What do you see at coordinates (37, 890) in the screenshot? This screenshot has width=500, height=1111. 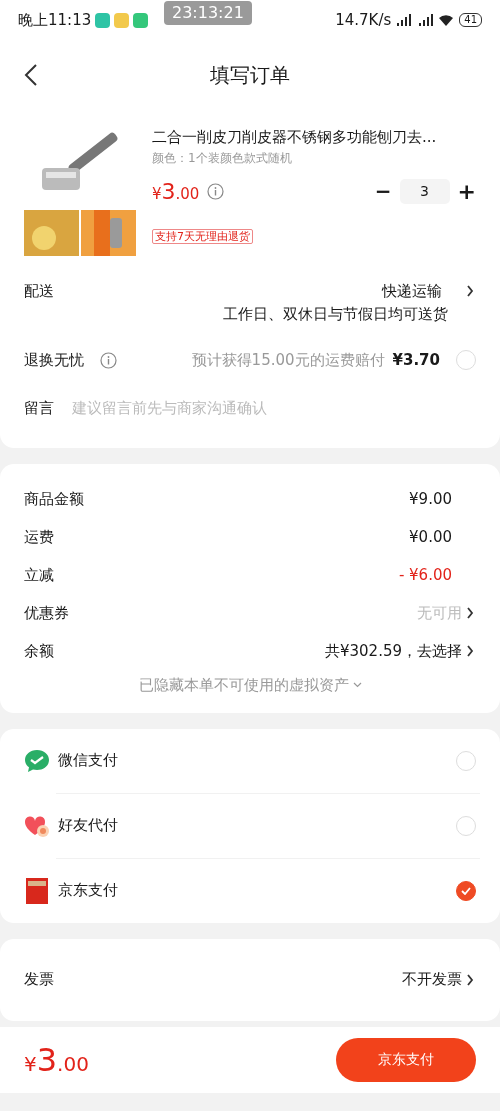 I see `card-icon` at bounding box center [37, 890].